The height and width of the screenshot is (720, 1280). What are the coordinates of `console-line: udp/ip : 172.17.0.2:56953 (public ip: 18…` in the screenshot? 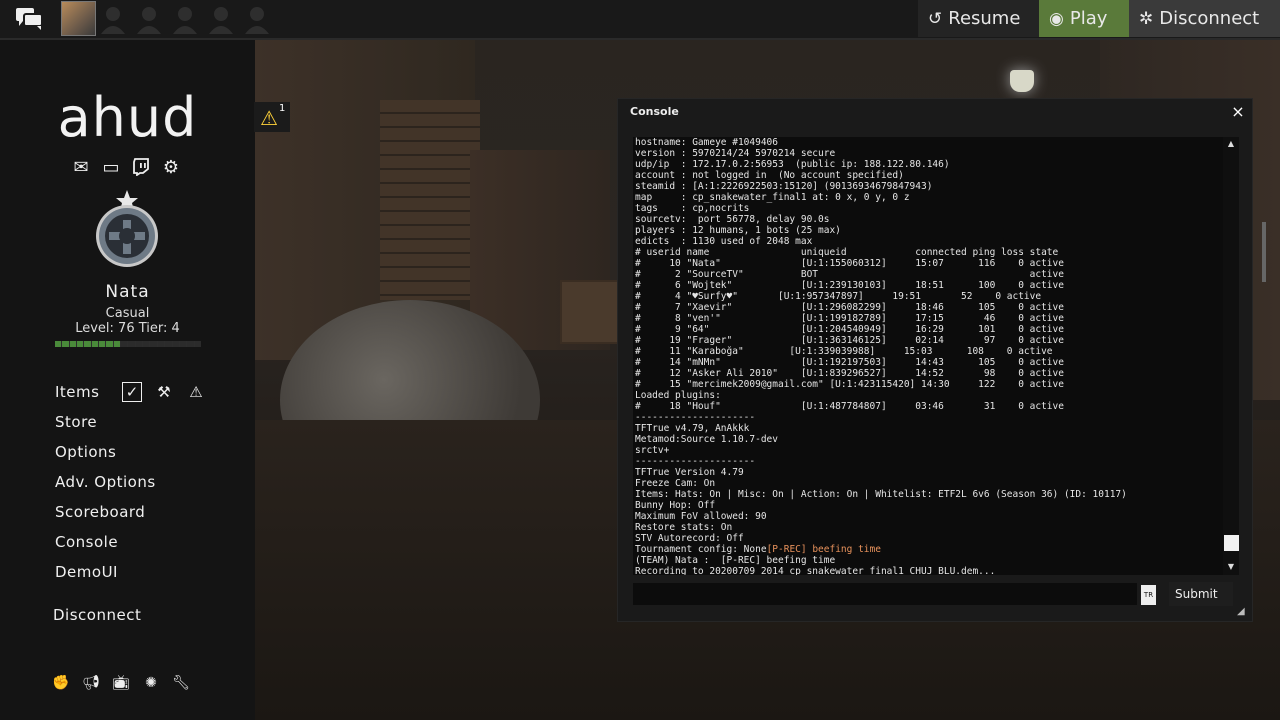 It's located at (792, 164).